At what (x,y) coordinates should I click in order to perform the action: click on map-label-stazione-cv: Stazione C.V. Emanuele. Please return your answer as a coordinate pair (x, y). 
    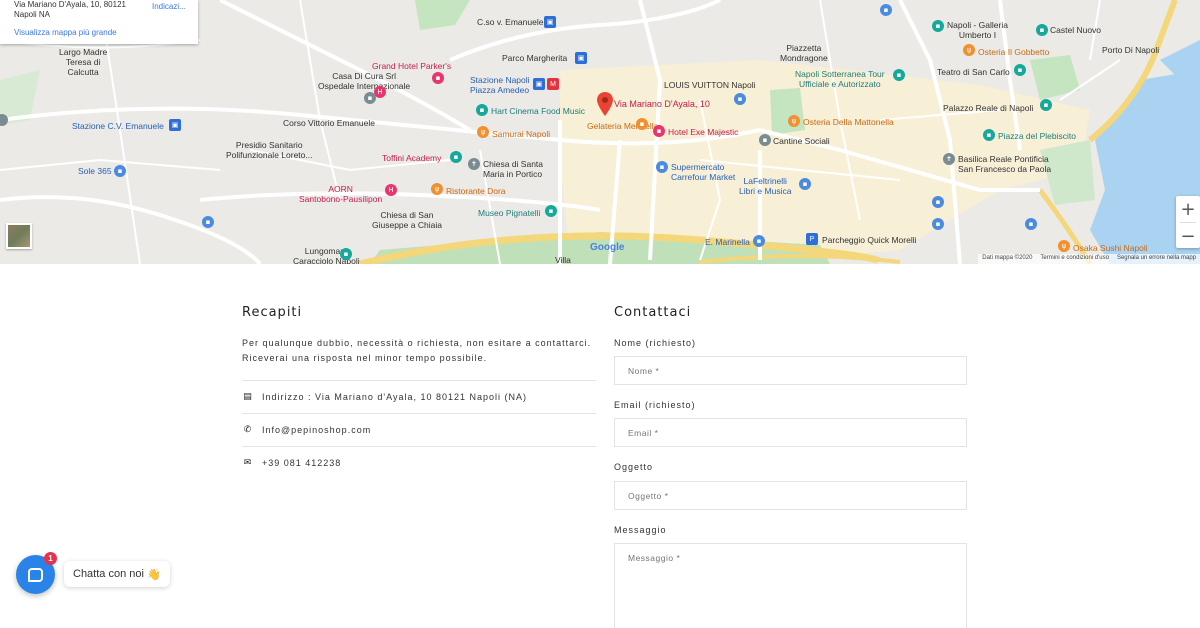
    Looking at the image, I should click on (118, 126).